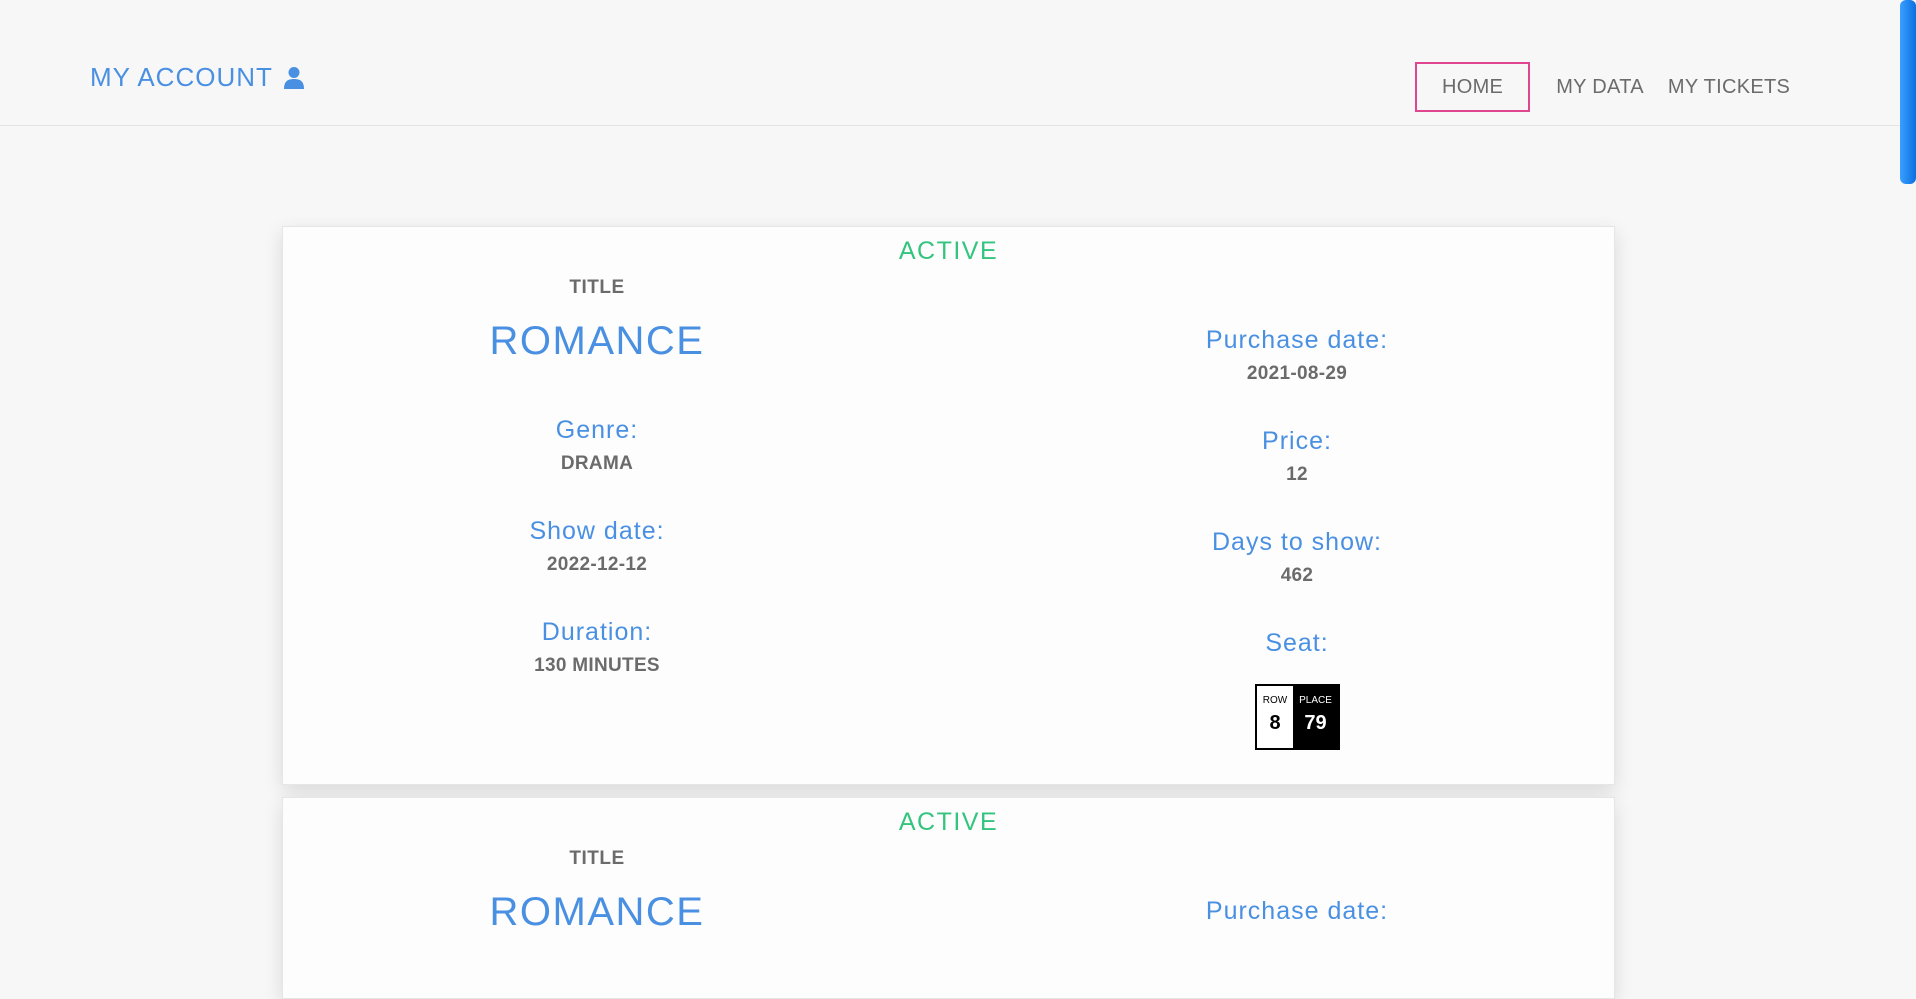 The height and width of the screenshot is (999, 1916). I want to click on purchase-date-field: Purchase date:, so click(1297, 911).